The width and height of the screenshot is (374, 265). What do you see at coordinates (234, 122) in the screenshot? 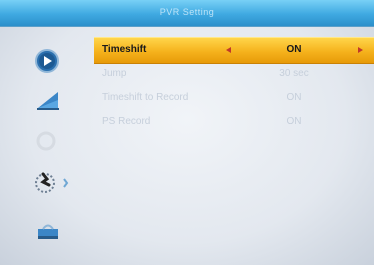
I see `menu-item-ps-record: PS Record ON` at bounding box center [234, 122].